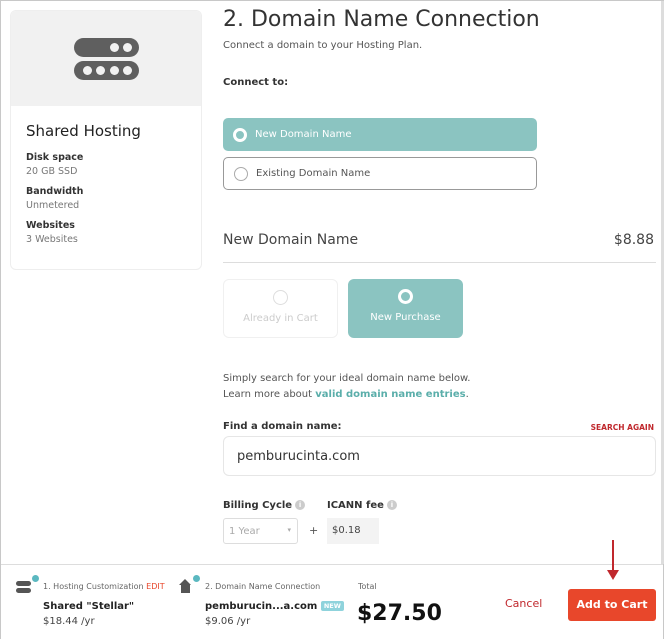 This screenshot has height=639, width=664. Describe the element at coordinates (367, 586) in the screenshot. I see `total-label: Total` at that location.